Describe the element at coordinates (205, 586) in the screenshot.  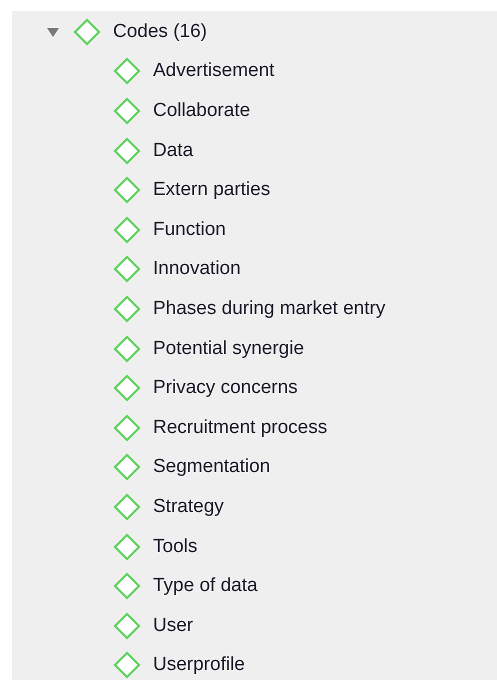
I see `tree-item: Type of data` at that location.